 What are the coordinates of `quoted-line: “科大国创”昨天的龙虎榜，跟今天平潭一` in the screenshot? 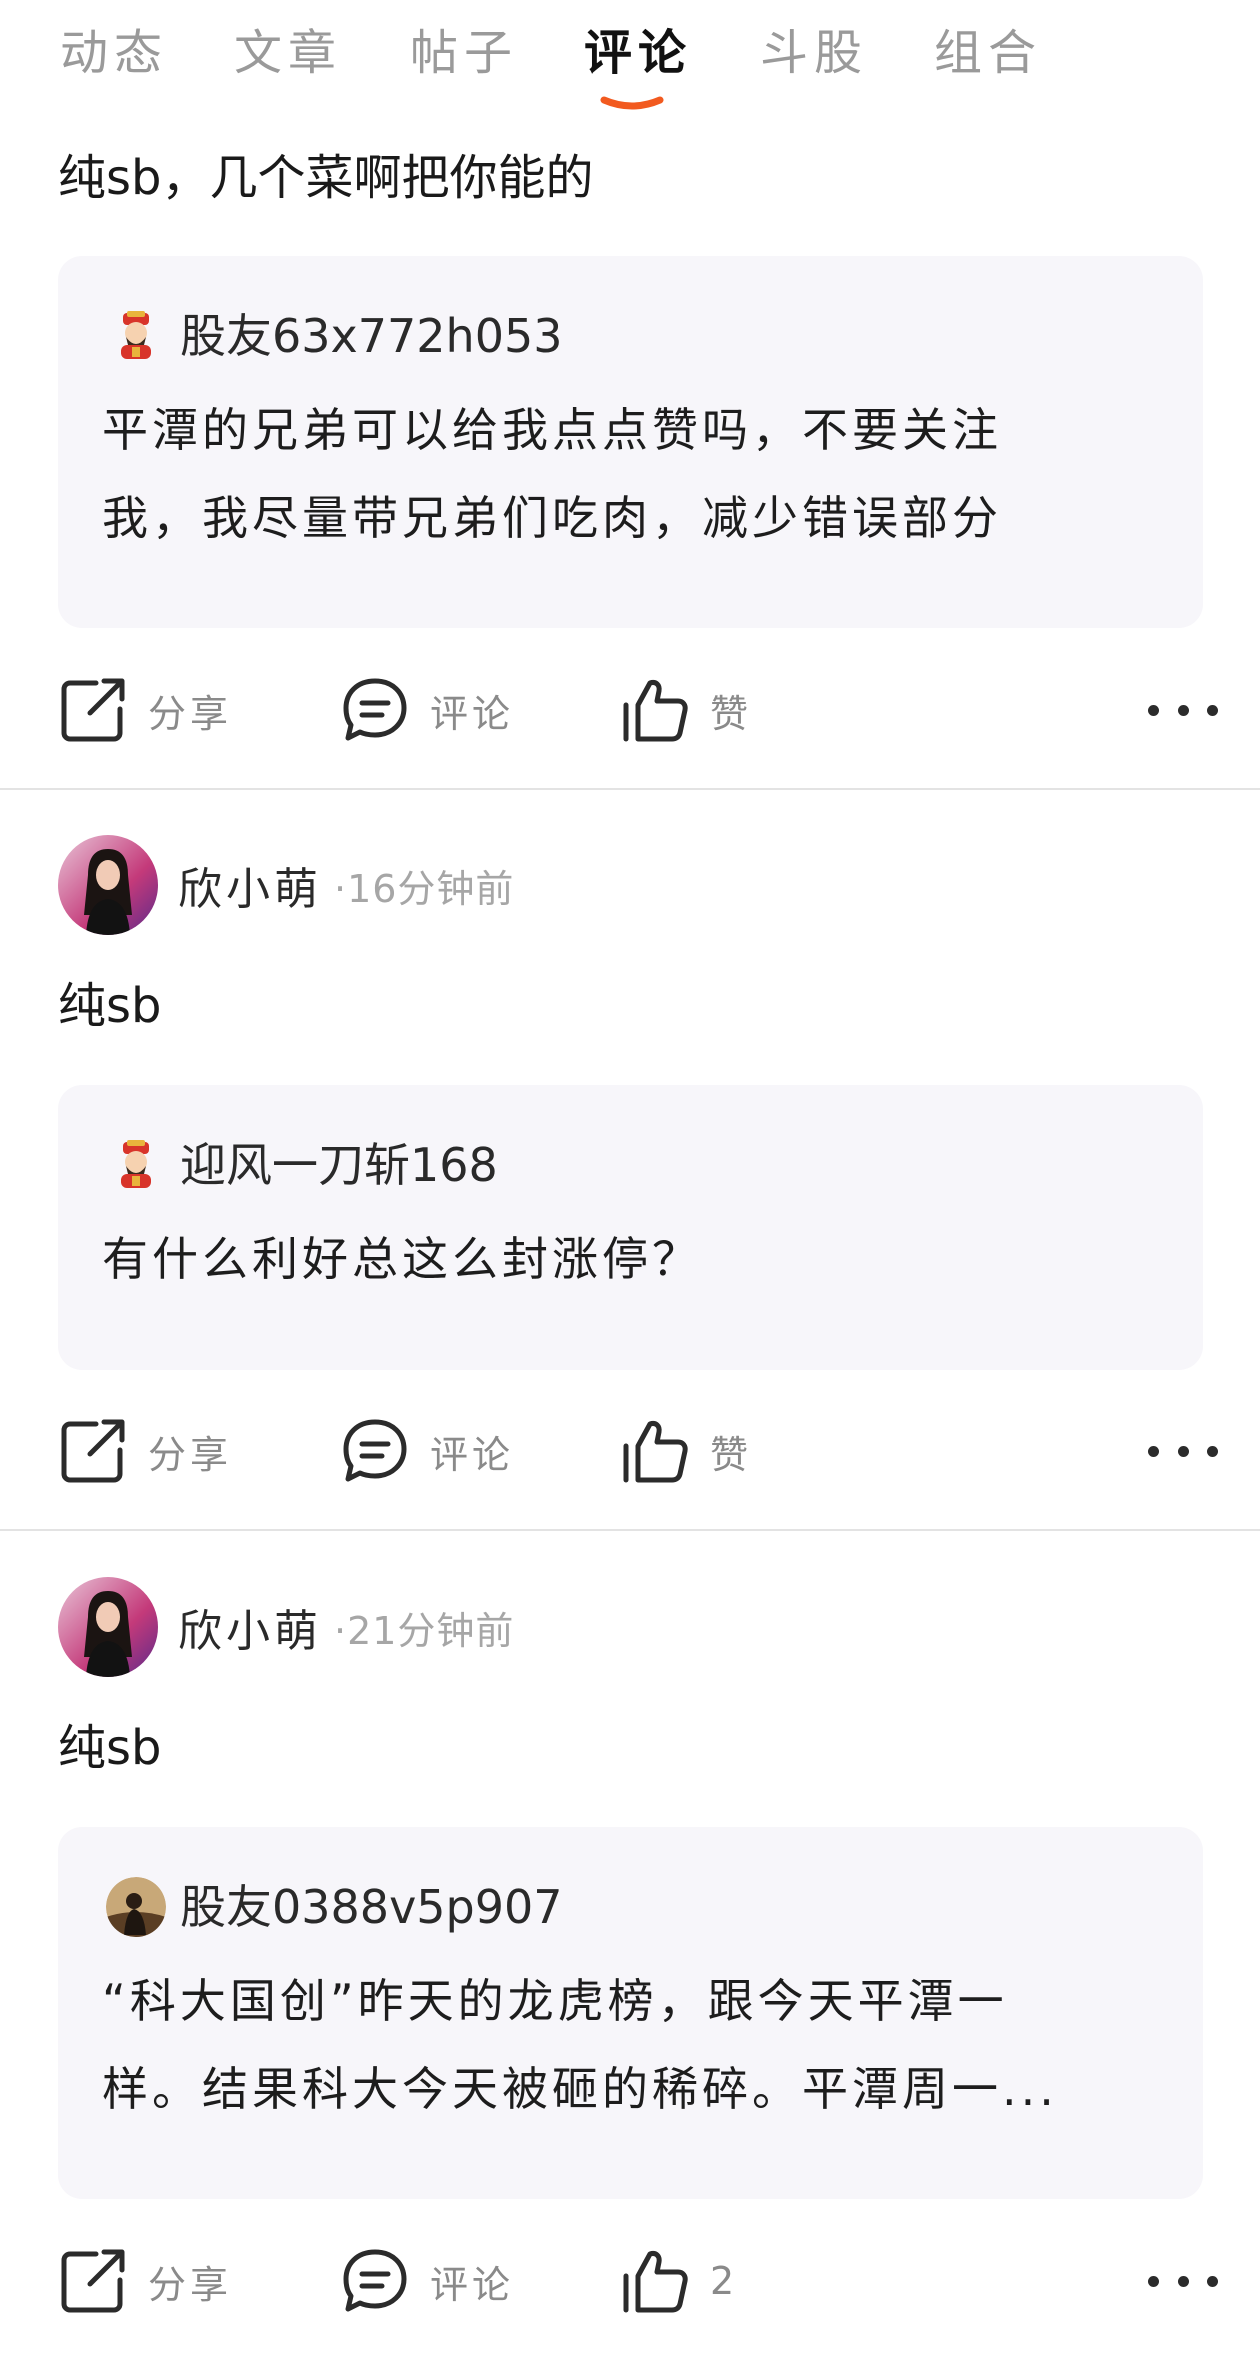 It's located at (555, 2001).